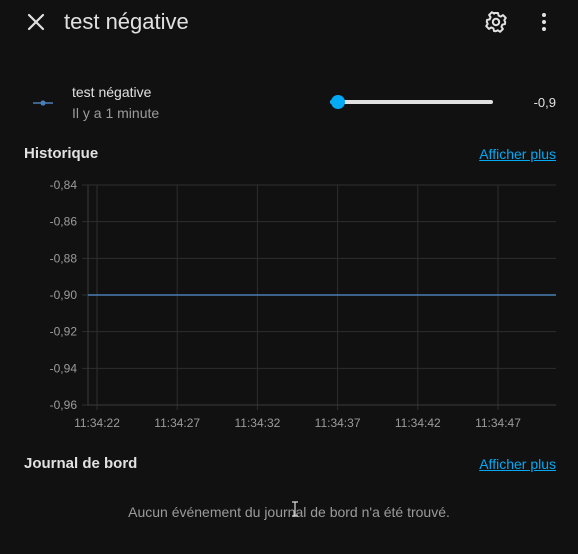 The width and height of the screenshot is (578, 554). What do you see at coordinates (517, 154) in the screenshot?
I see `history-more-link: Afficher plus` at bounding box center [517, 154].